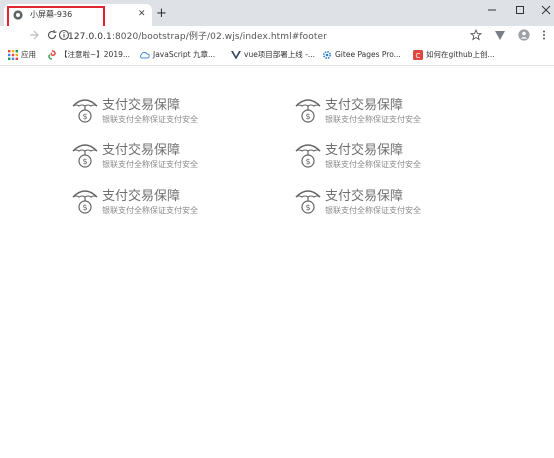 The width and height of the screenshot is (554, 458). What do you see at coordinates (545, 10) in the screenshot?
I see `window-close-icon` at bounding box center [545, 10].